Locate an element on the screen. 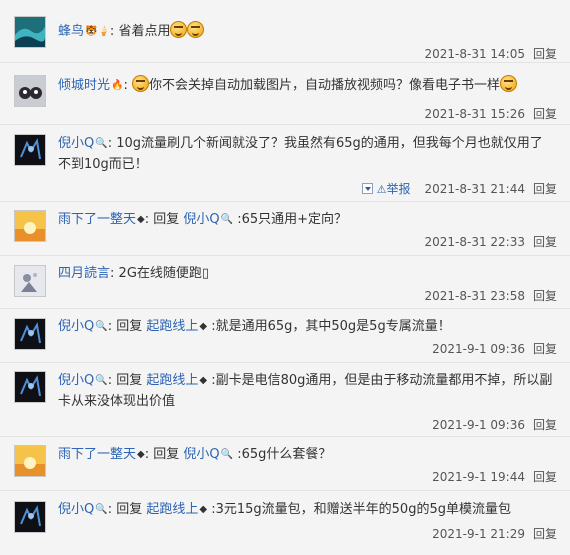 This screenshot has width=570, height=555. username-link: 蜂鸟 is located at coordinates (71, 31).